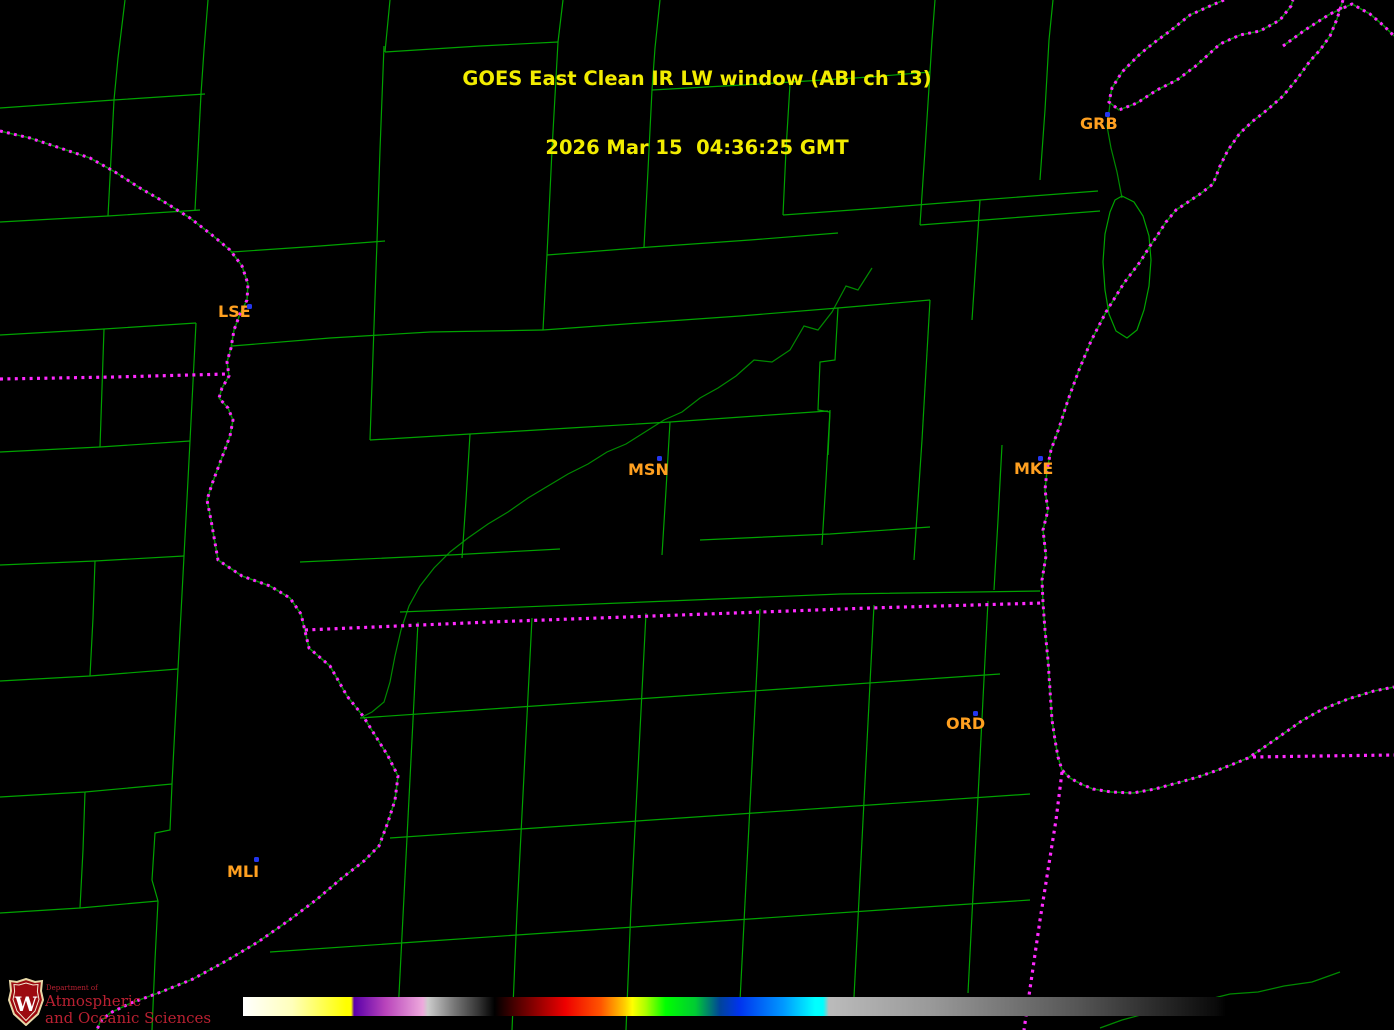 This screenshot has width=1394, height=1030. What do you see at coordinates (72, 988) in the screenshot?
I see `logo-dept-label: Department of` at bounding box center [72, 988].